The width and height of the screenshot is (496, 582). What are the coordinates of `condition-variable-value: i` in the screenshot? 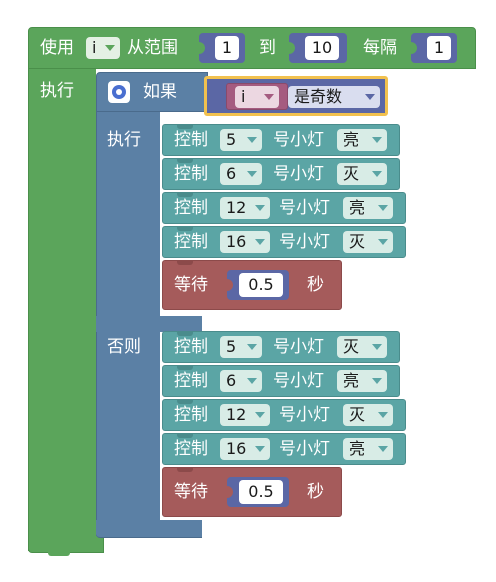 It's located at (243, 96).